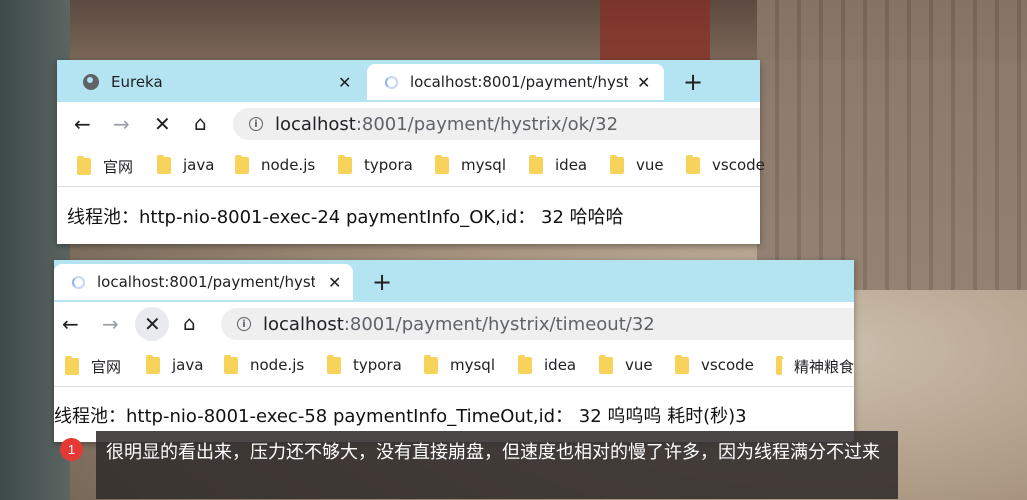  What do you see at coordinates (454, 281) in the screenshot?
I see `tab-strip: localhost:8001/payment/hystrix ✕ +` at bounding box center [454, 281].